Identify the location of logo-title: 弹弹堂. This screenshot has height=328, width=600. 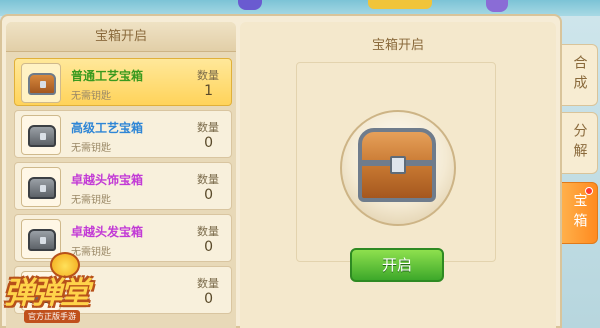
(47, 293).